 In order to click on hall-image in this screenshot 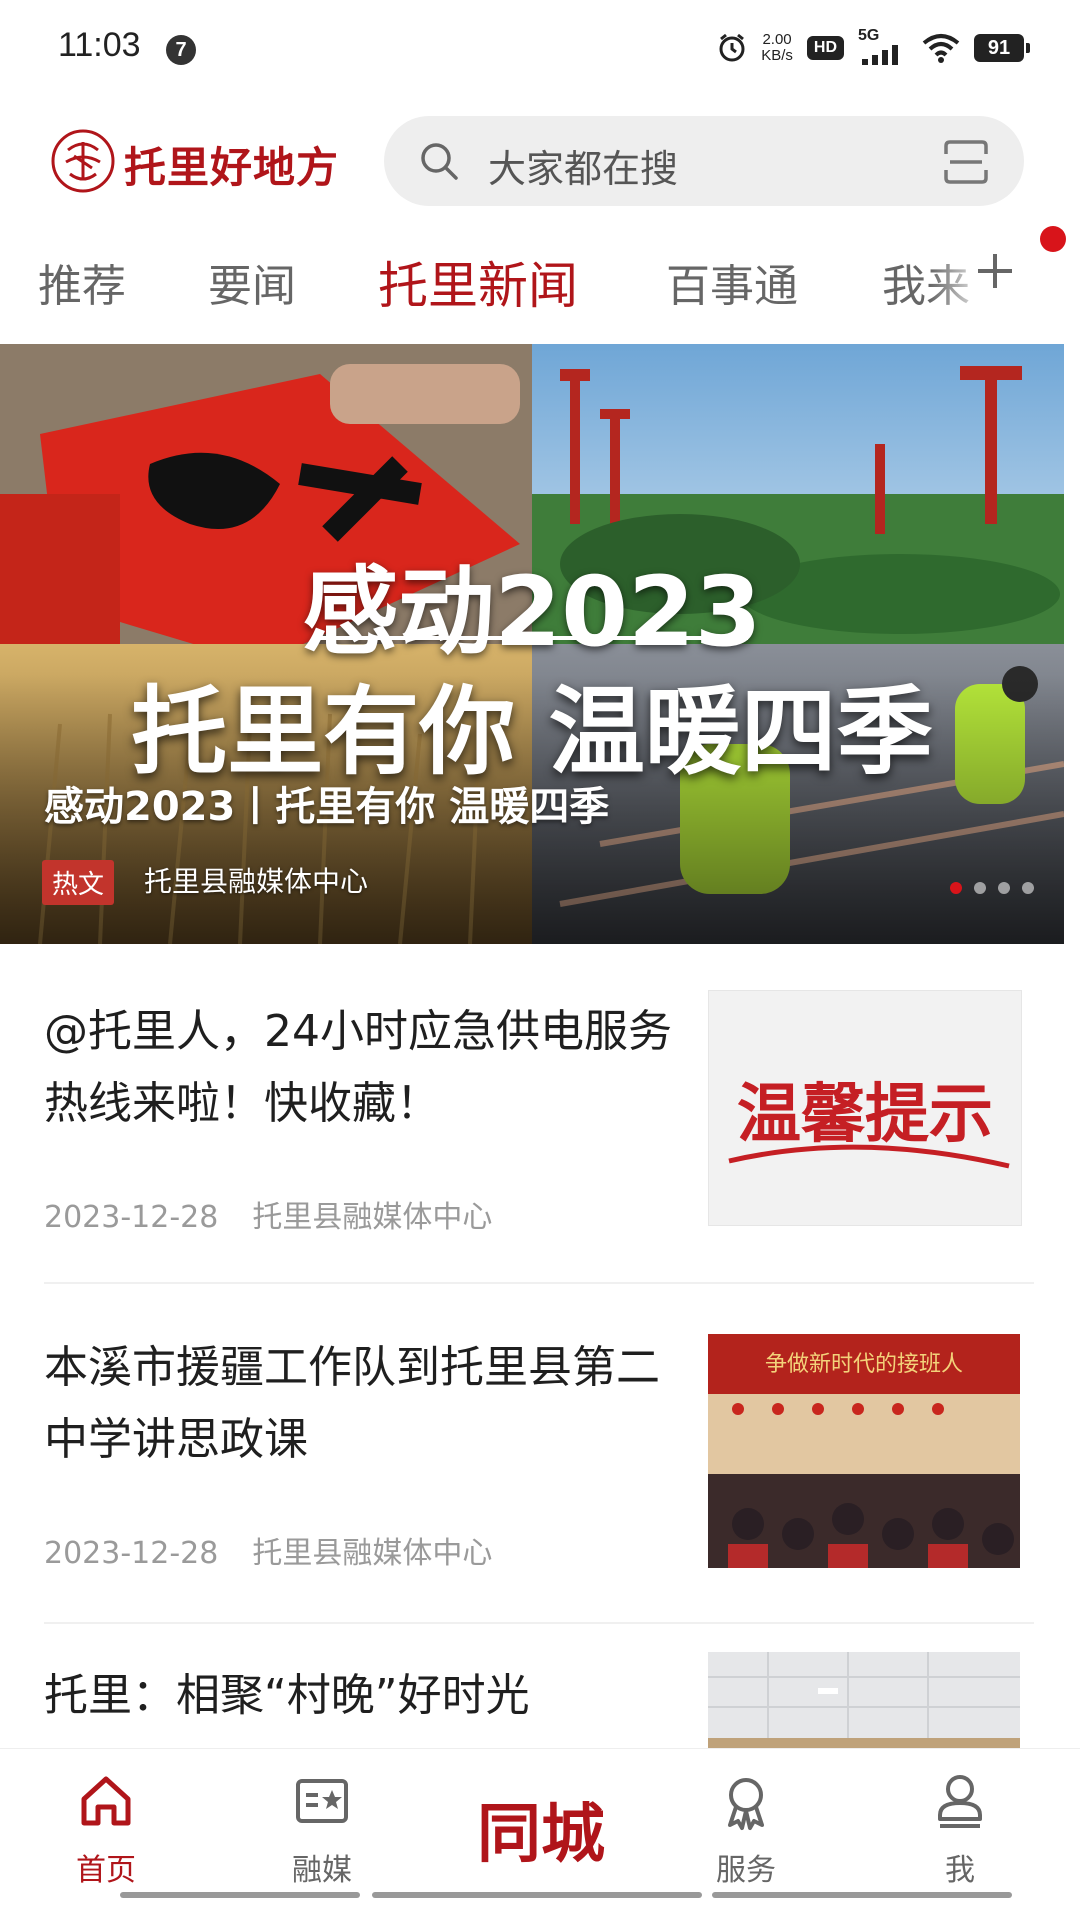, I will do `click(864, 1700)`.